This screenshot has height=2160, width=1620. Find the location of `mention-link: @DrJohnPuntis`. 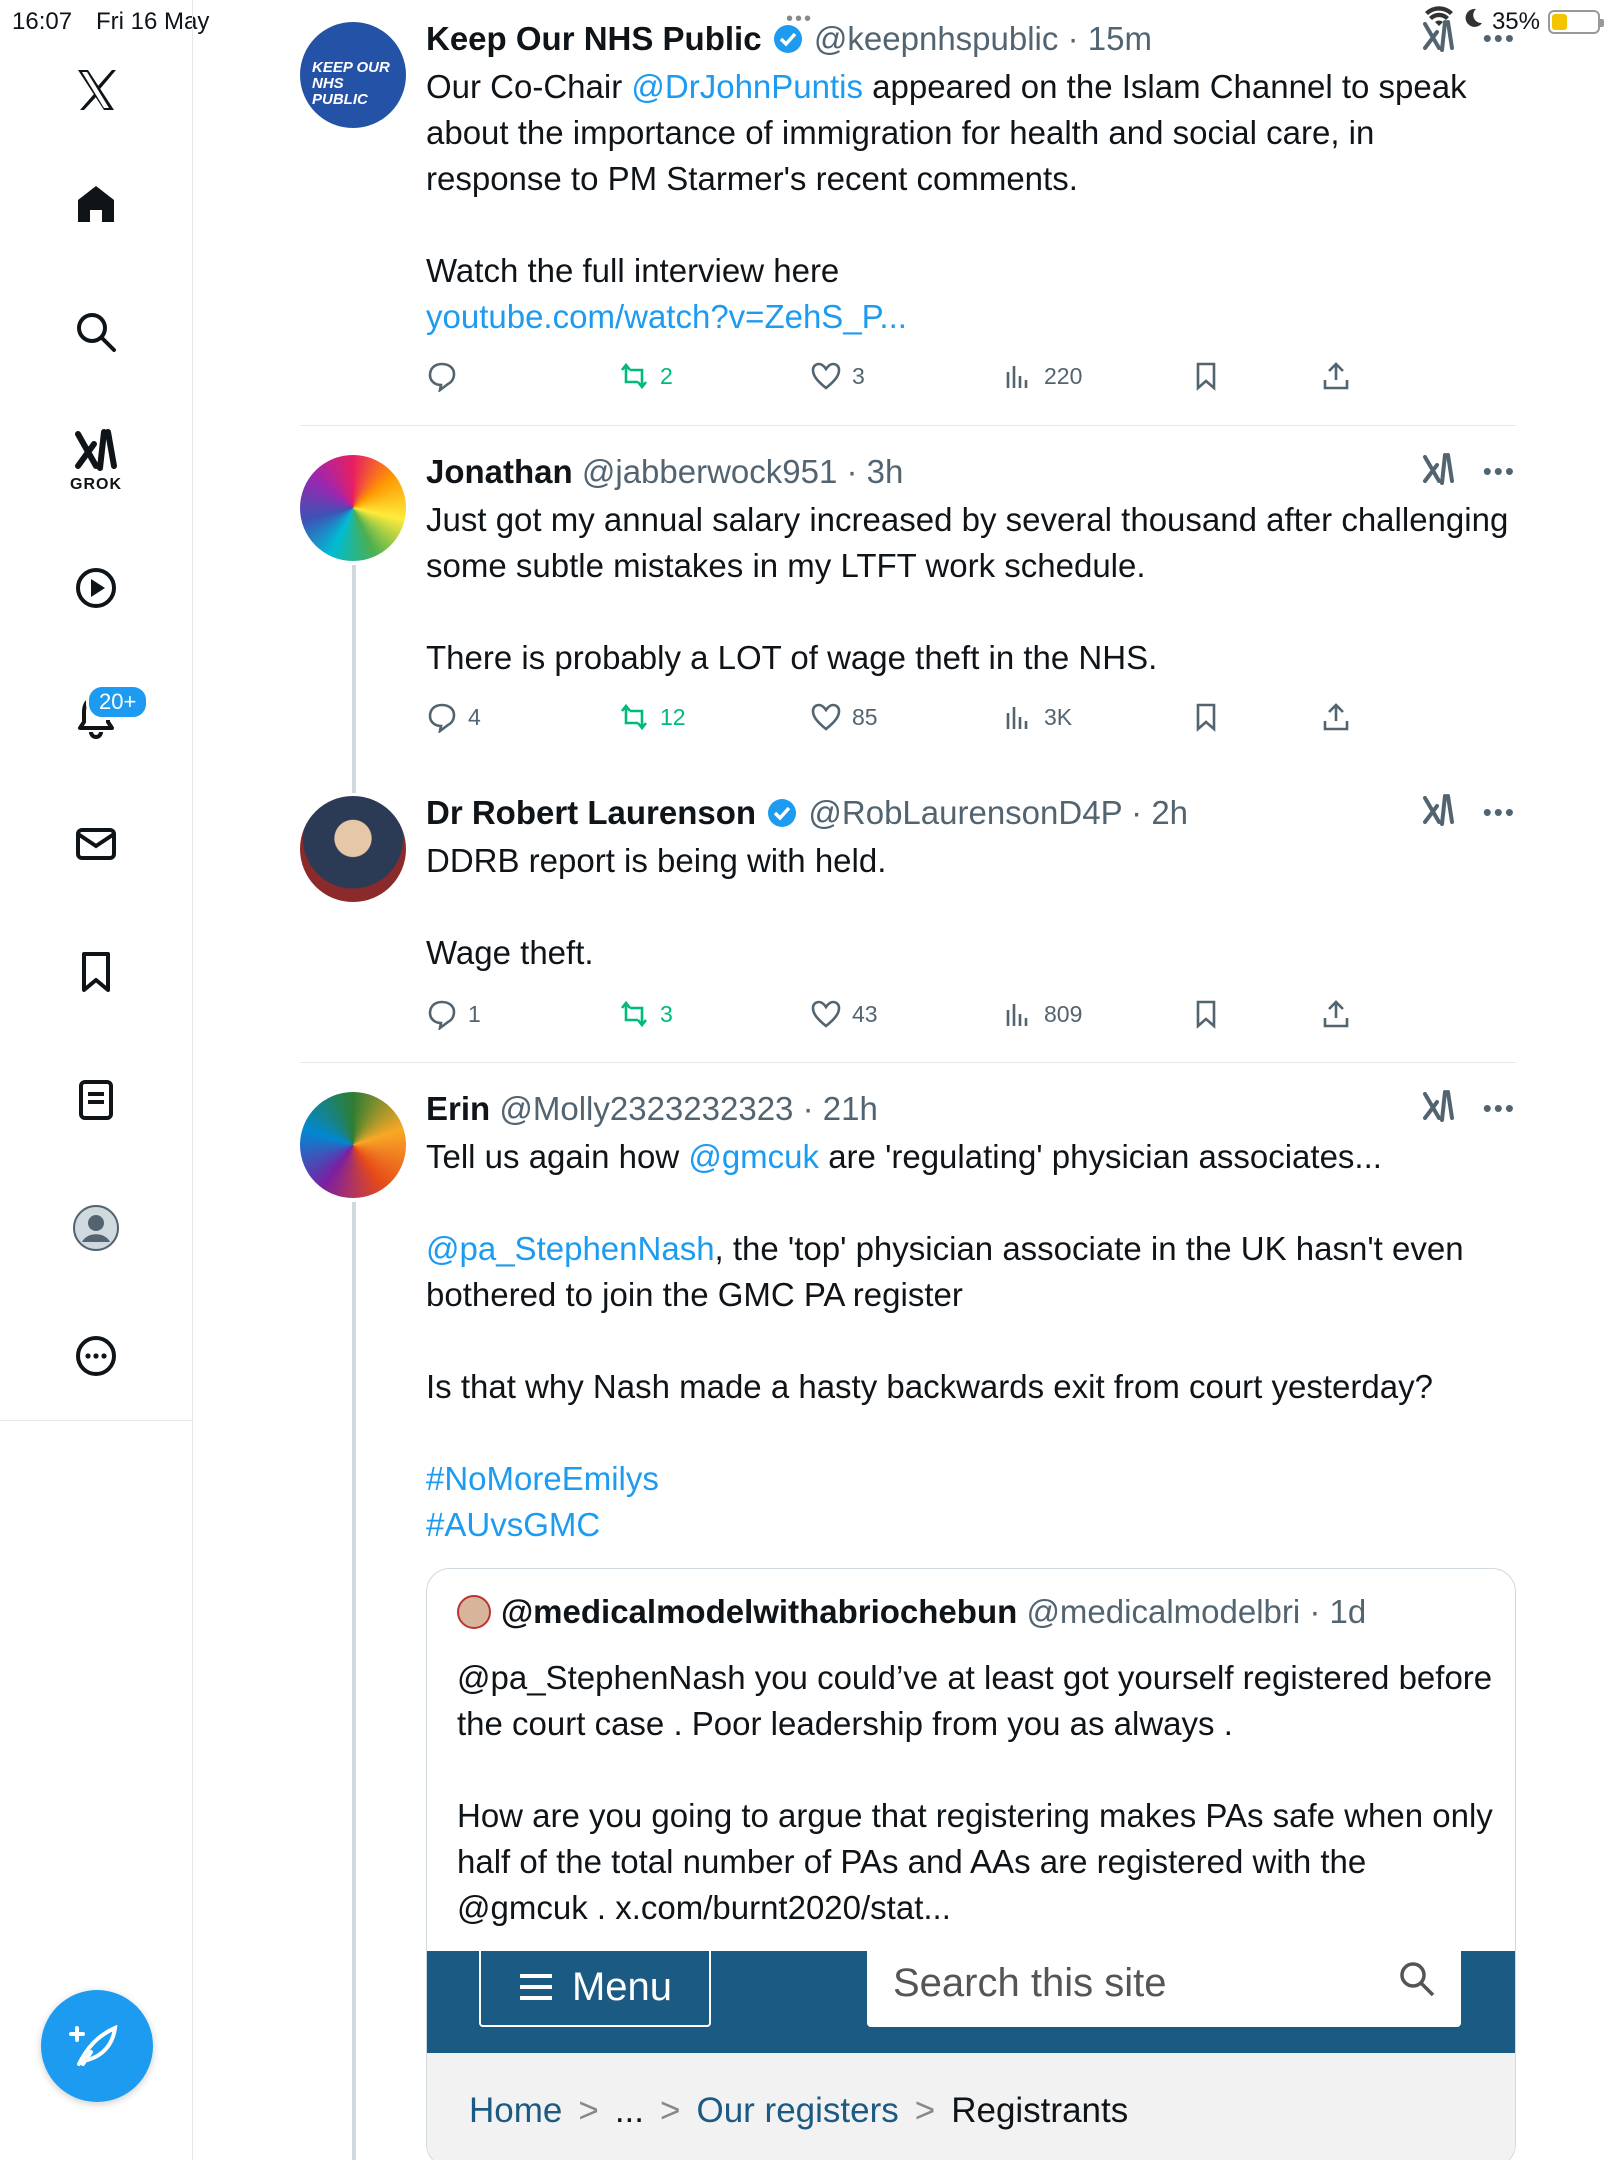

mention-link: @DrJohnPuntis is located at coordinates (747, 86).